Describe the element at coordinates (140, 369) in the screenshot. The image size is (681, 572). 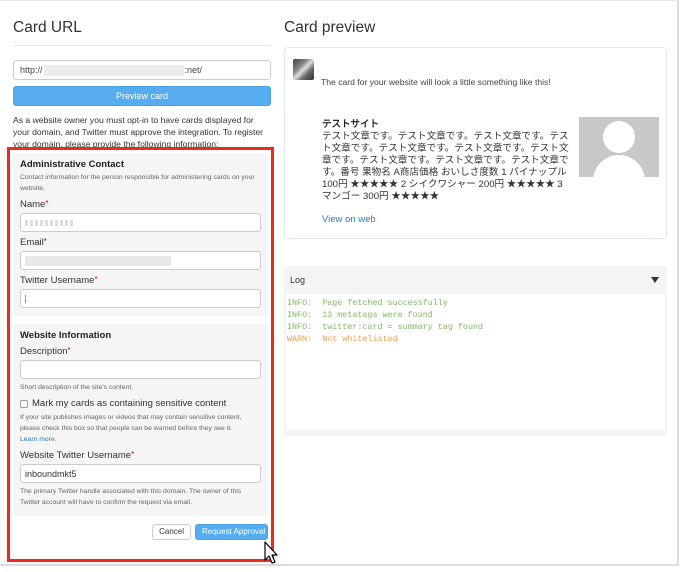
I see `description-field` at that location.